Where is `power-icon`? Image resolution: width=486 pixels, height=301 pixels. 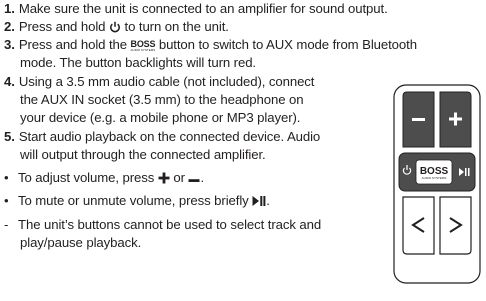 power-icon is located at coordinates (115, 28).